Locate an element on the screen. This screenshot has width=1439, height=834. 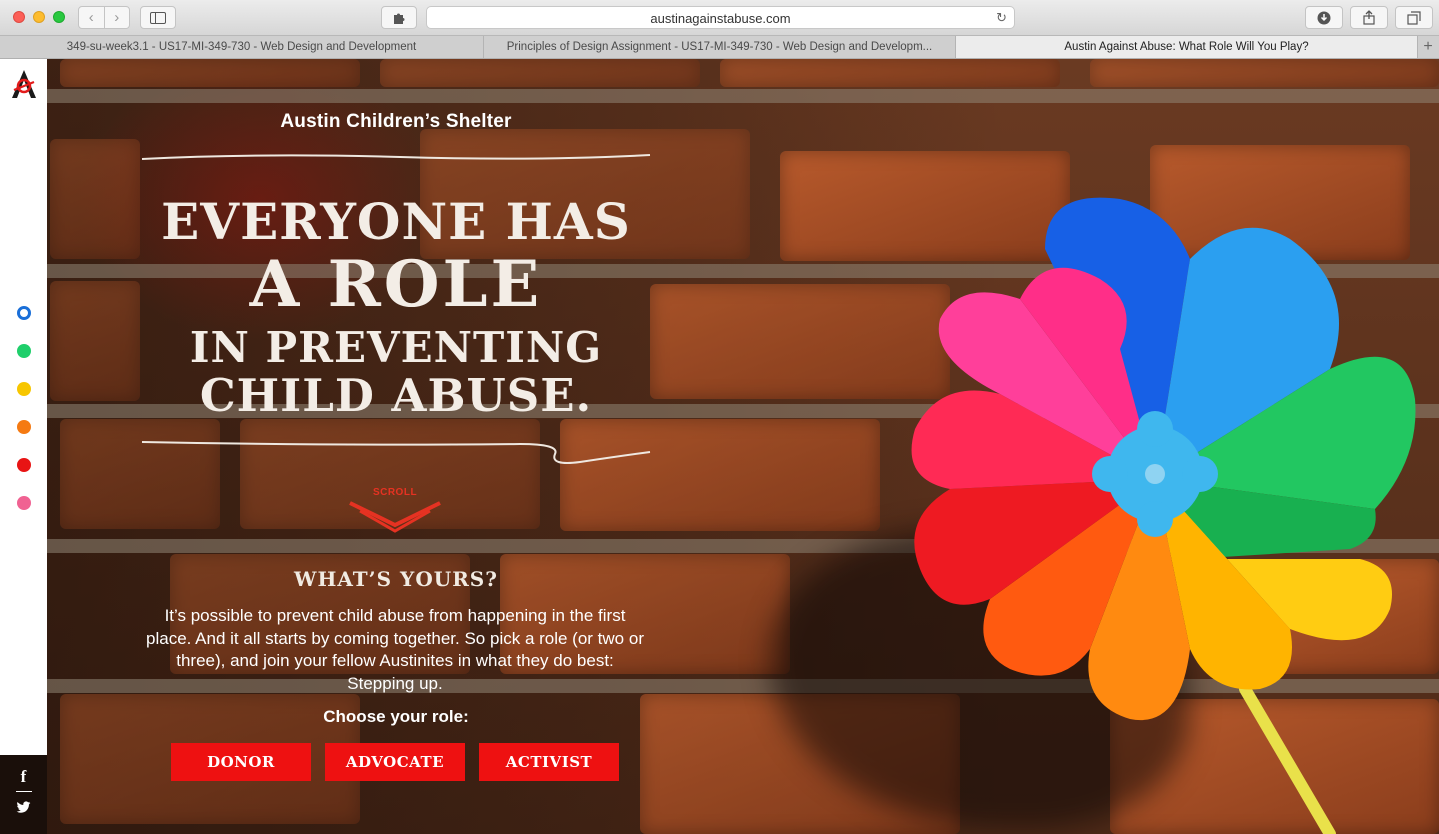
sidebar-toggle-button is located at coordinates (158, 17).